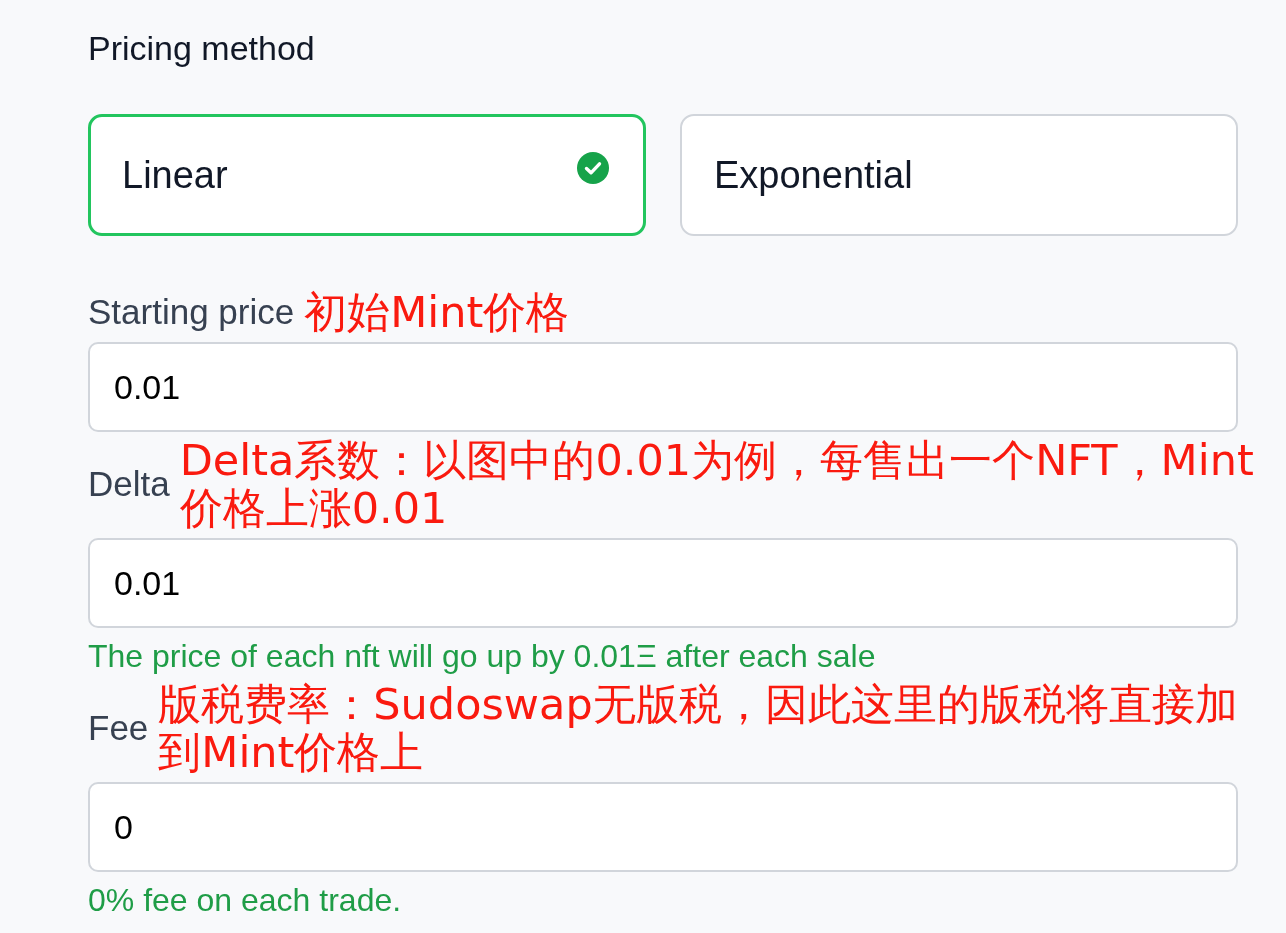 The width and height of the screenshot is (1286, 933). Describe the element at coordinates (245, 900) in the screenshot. I see `helper-text: 0% fee on each trade.` at that location.